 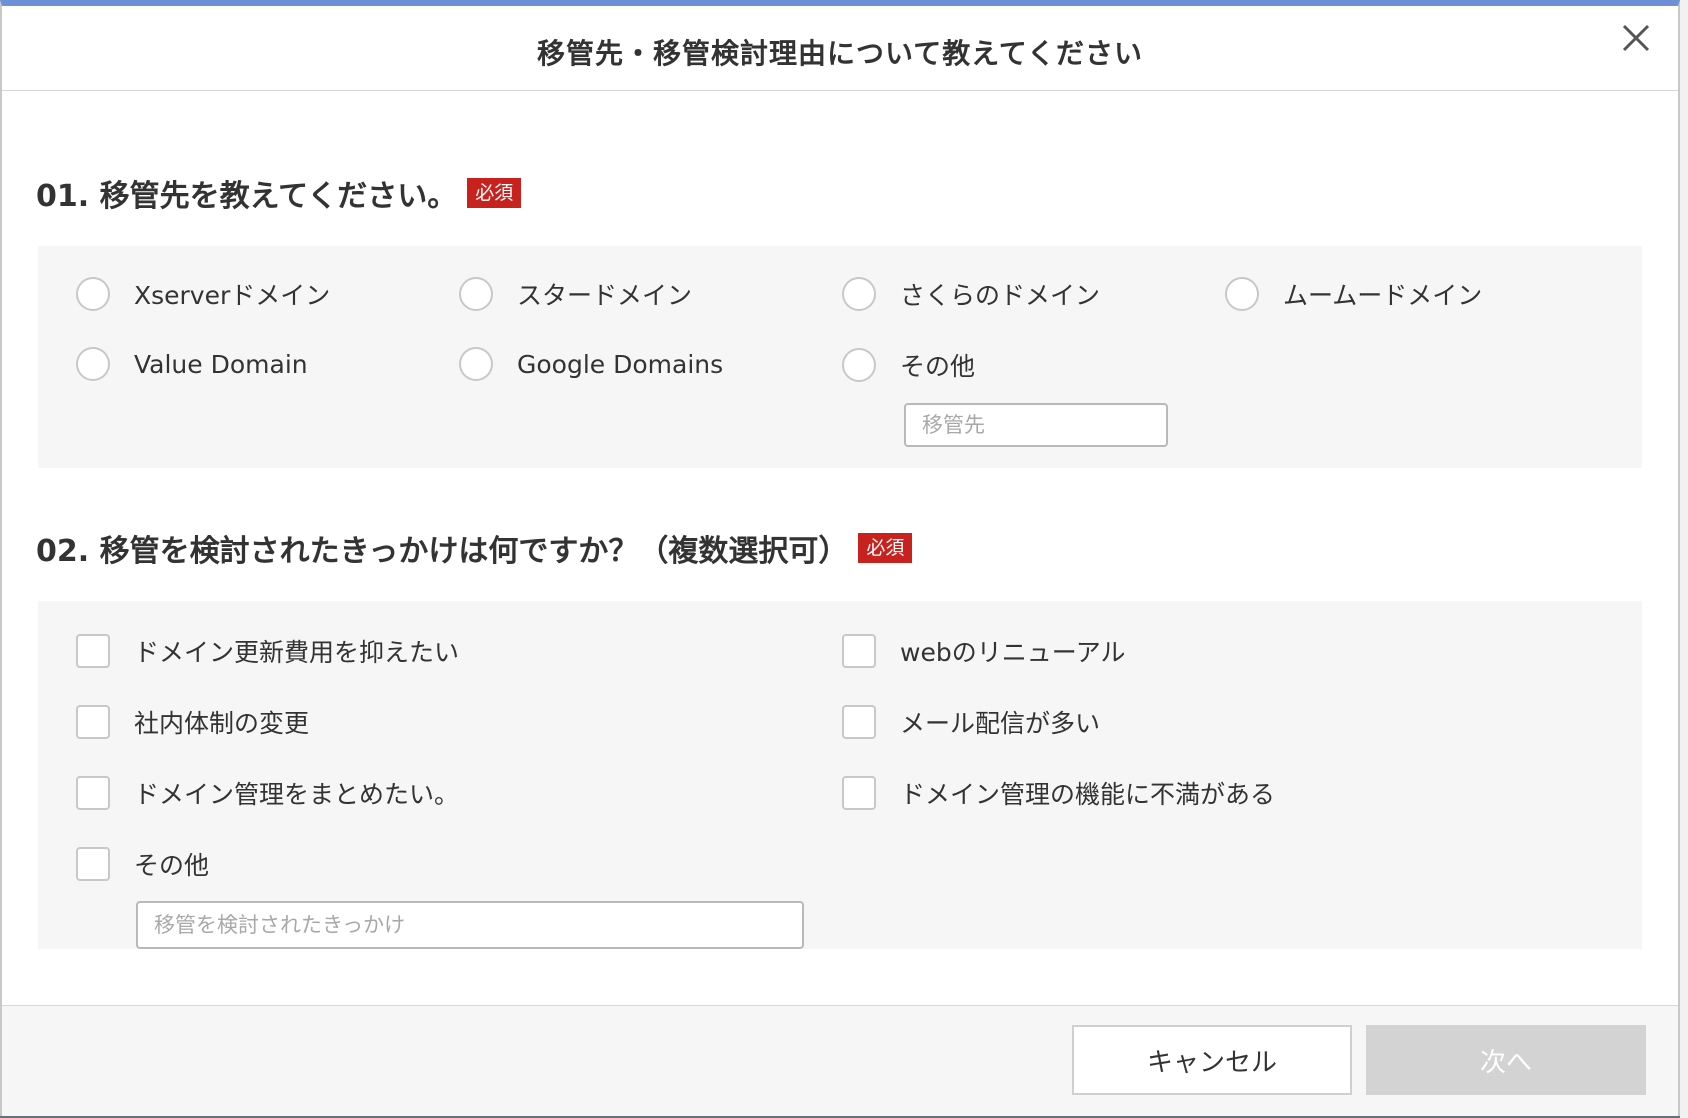 I want to click on modal-title: 移管先・移管検討理由について教えてください, so click(x=840, y=53).